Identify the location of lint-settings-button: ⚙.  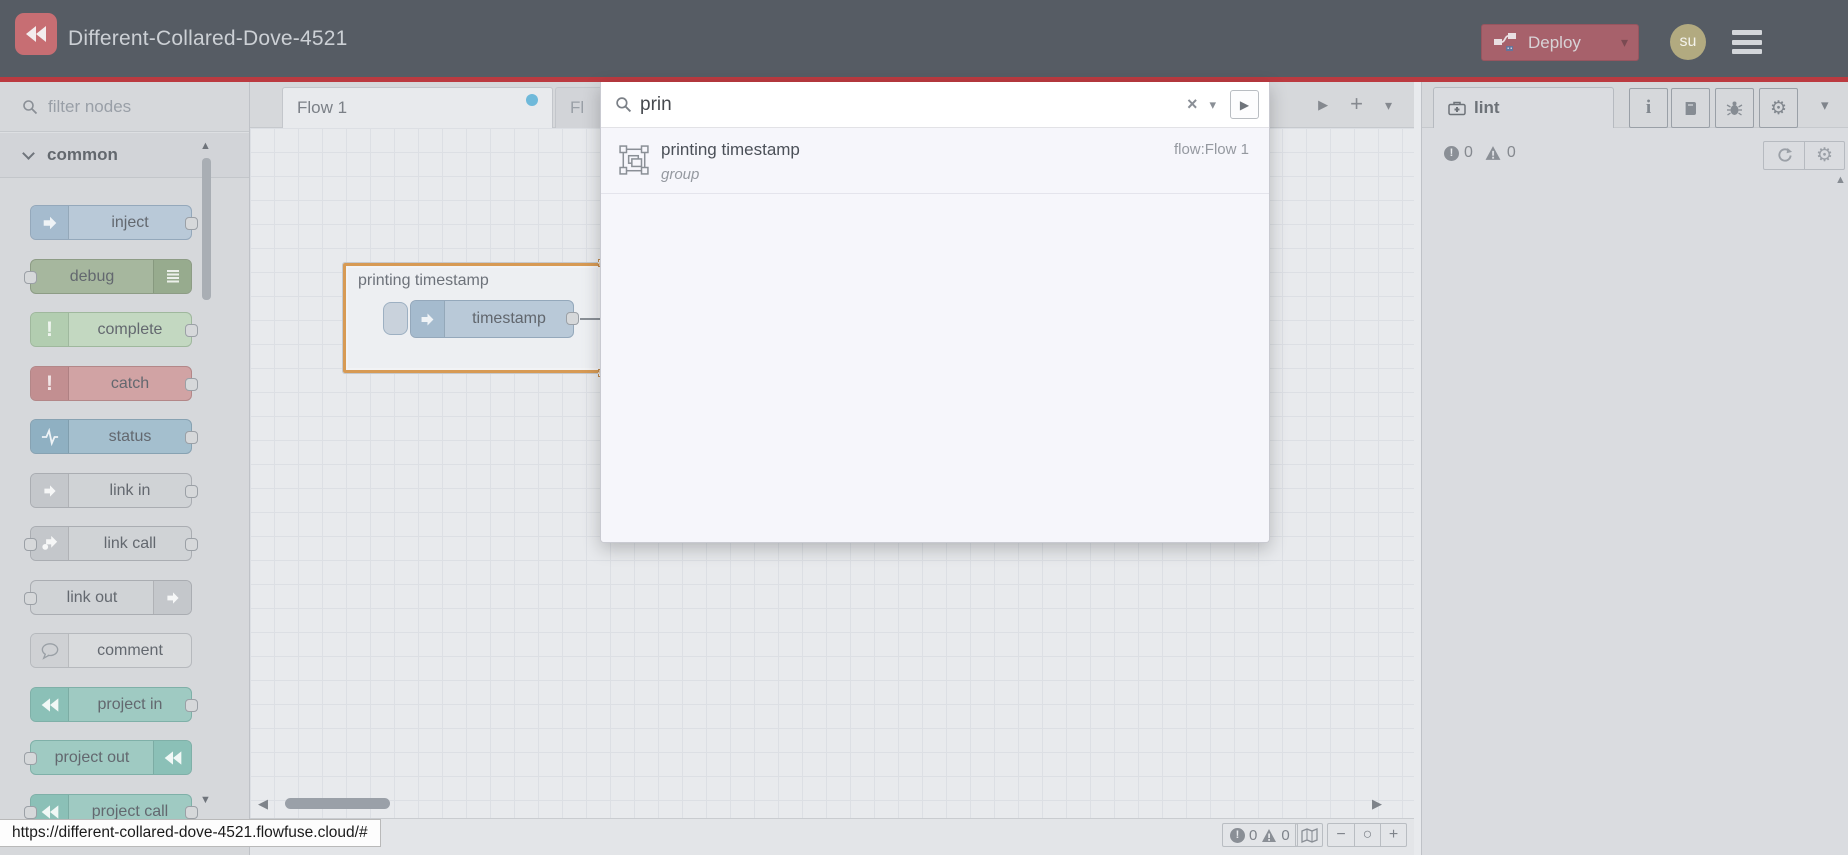
(1824, 155).